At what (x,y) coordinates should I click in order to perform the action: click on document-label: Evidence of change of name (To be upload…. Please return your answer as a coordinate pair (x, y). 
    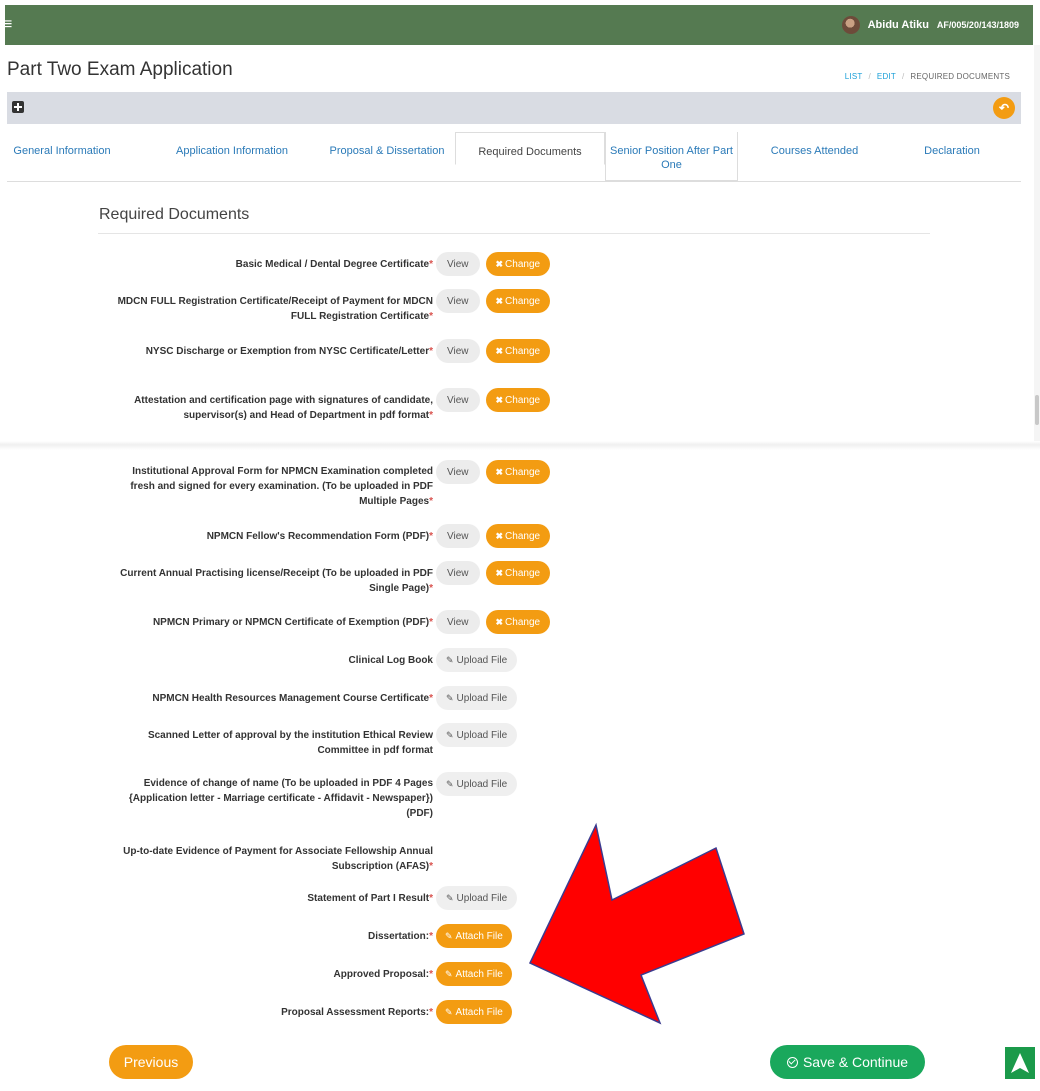
    Looking at the image, I should click on (280, 798).